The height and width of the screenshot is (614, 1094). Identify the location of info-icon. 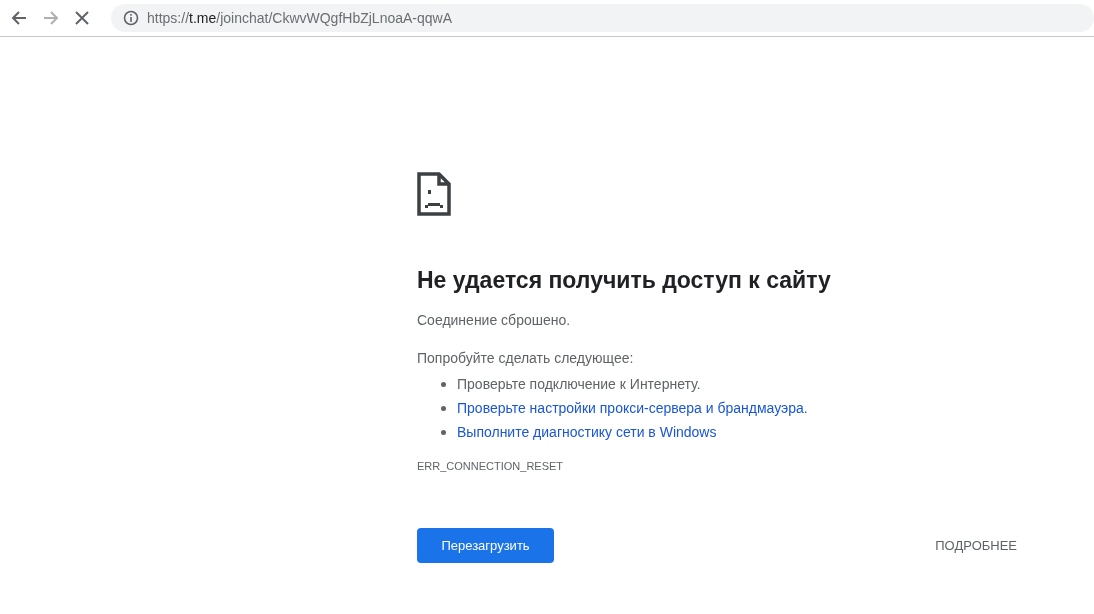
(131, 18).